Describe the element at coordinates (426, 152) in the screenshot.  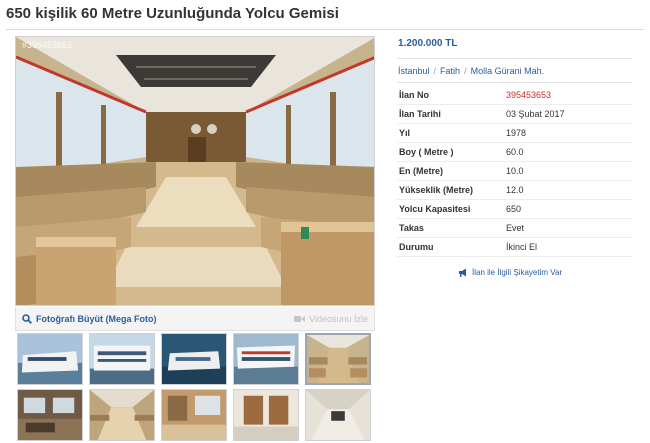
I see `detail-label: Boy ( Metre )` at that location.